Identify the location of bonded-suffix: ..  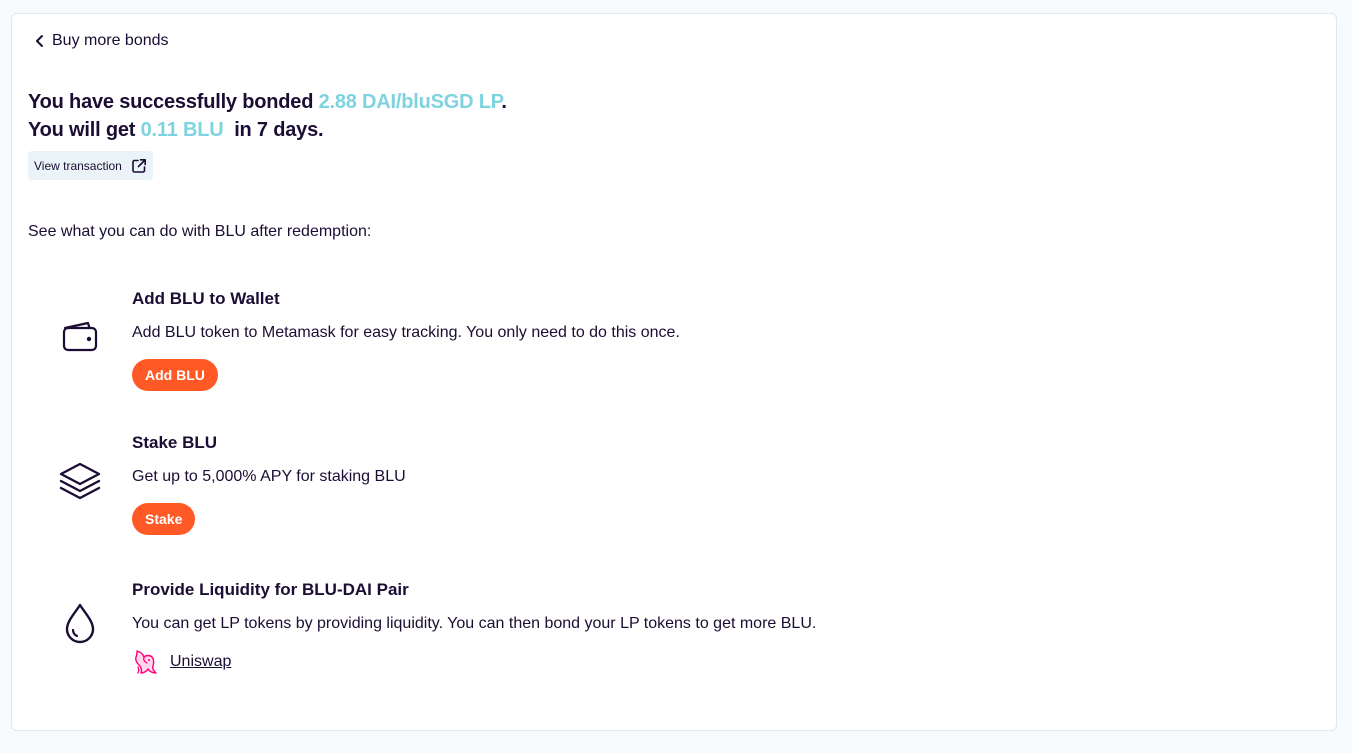
(504, 102).